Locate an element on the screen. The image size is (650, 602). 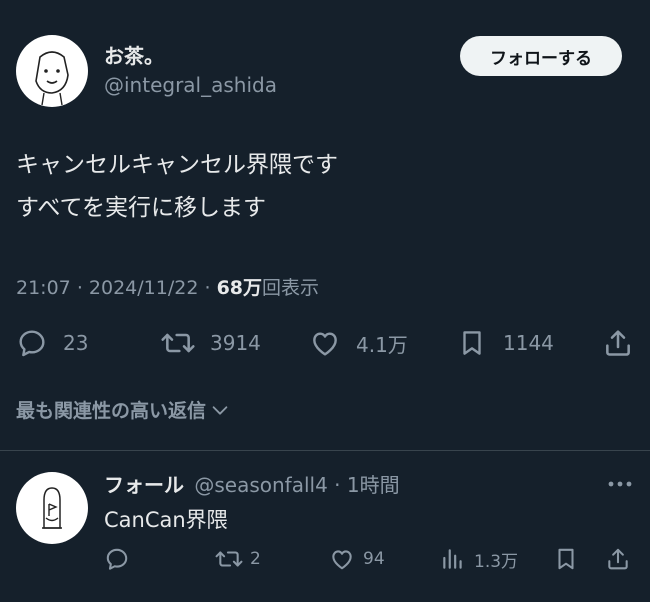
like-action: 4.1万 is located at coordinates (358, 343).